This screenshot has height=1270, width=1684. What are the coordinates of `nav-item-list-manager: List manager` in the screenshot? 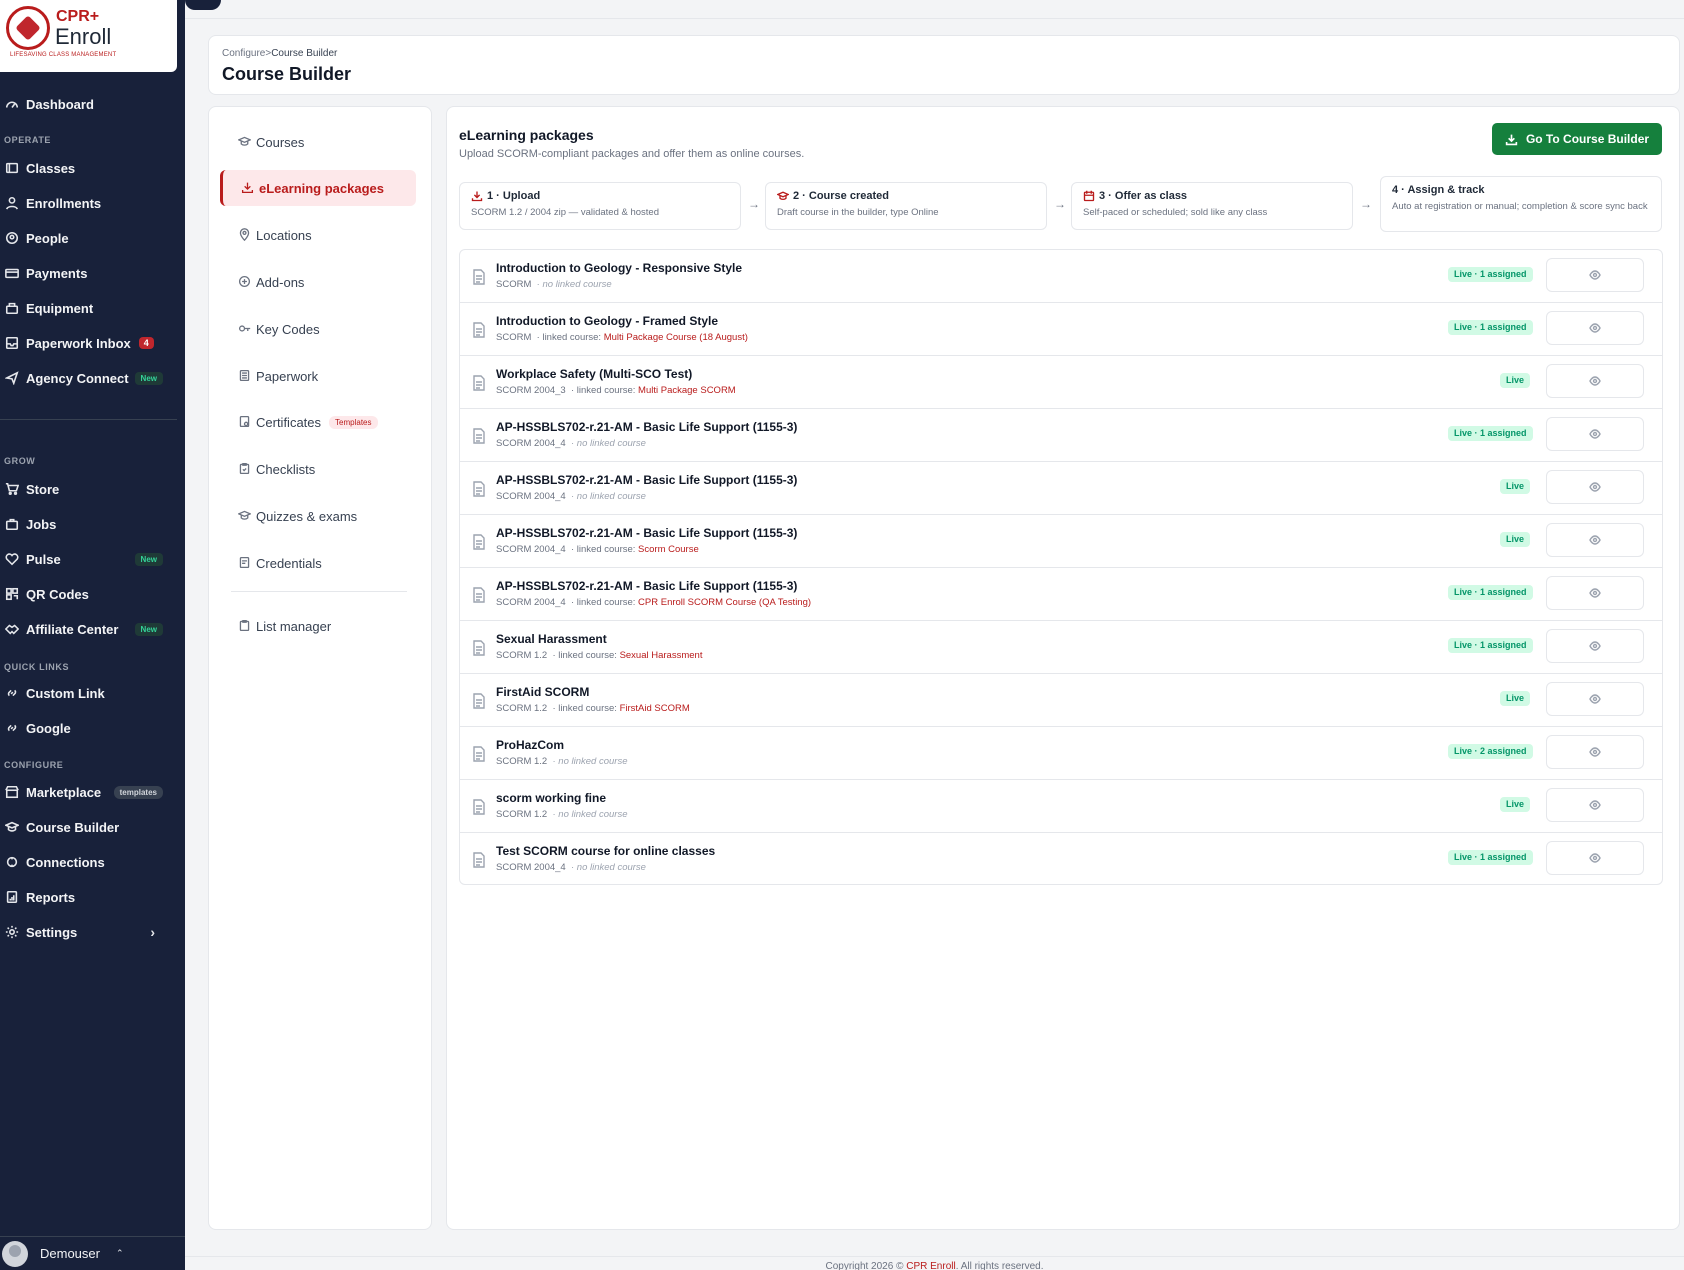 It's located at (318, 626).